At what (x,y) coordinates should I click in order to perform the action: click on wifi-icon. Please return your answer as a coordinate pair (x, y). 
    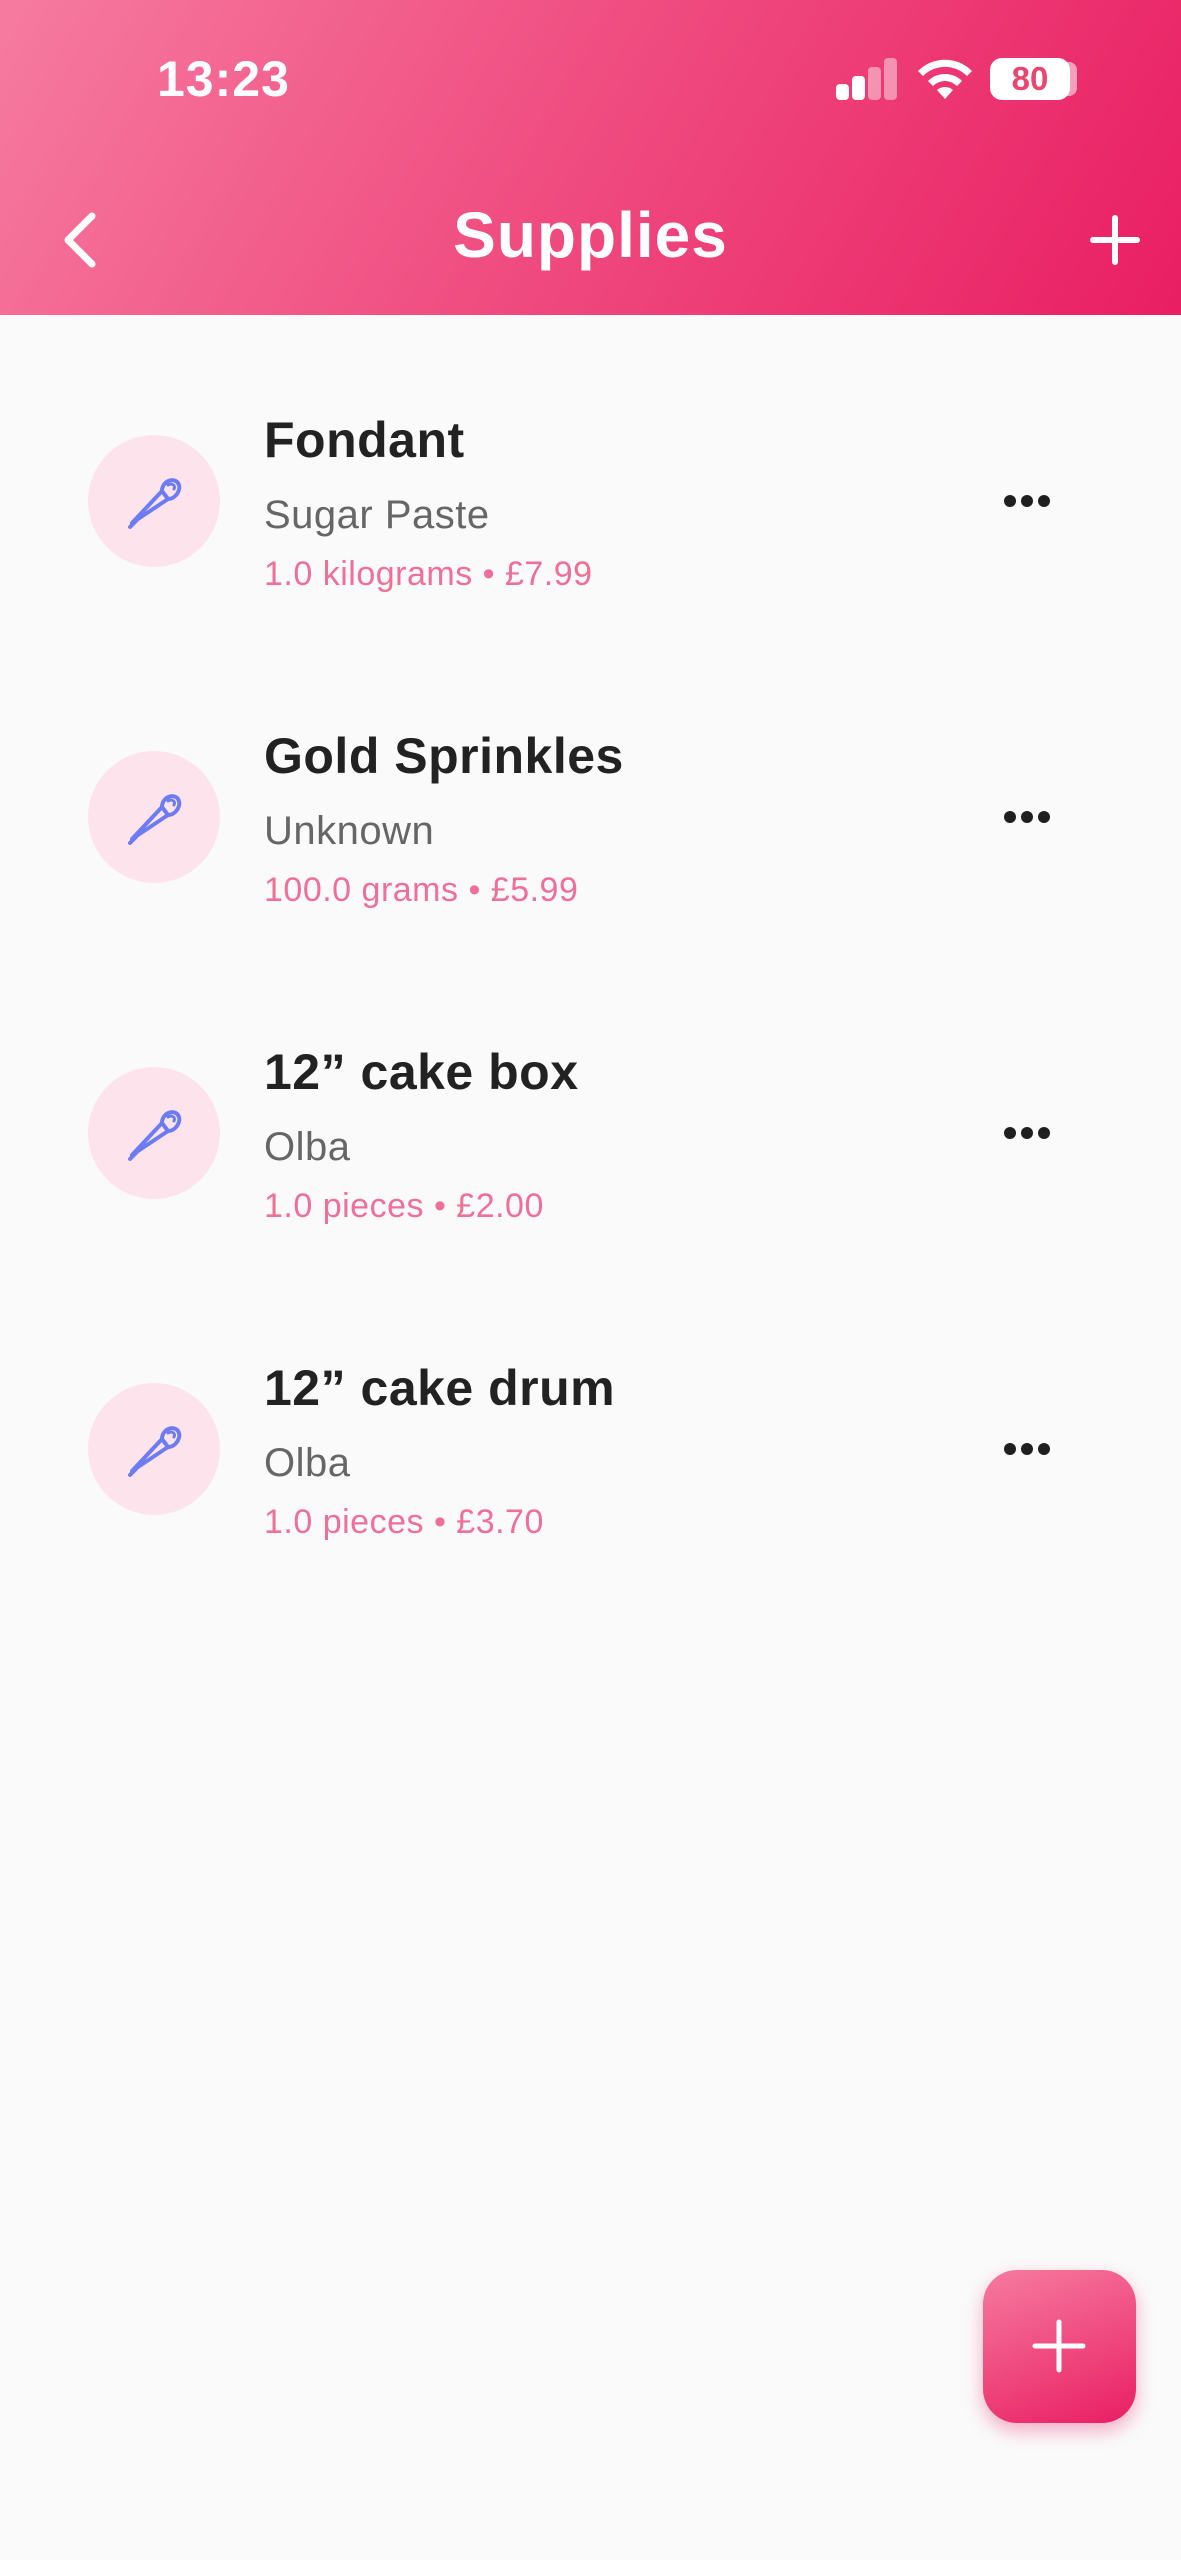
    Looking at the image, I should click on (945, 79).